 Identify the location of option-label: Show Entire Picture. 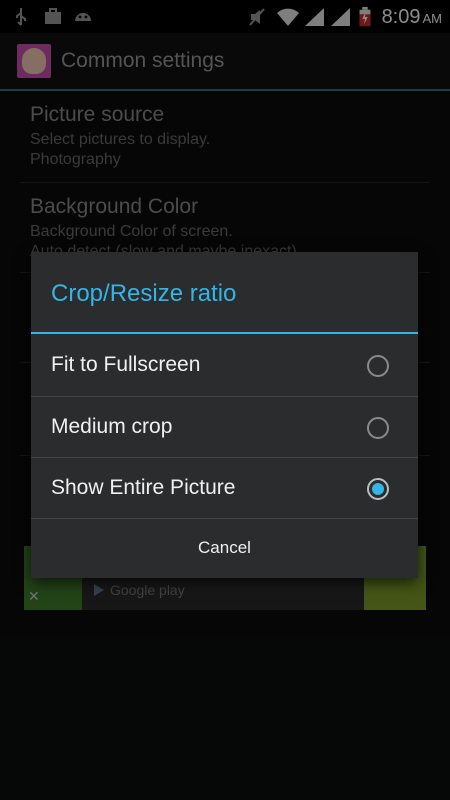
(143, 487).